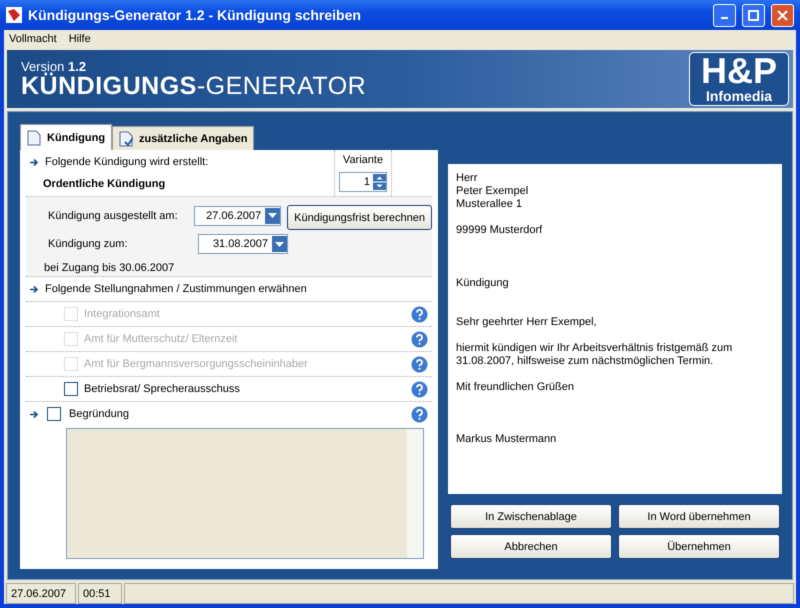 This screenshot has width=800, height=608. What do you see at coordinates (359, 217) in the screenshot?
I see `calculate-button: Kündigungsfrist berechnen` at bounding box center [359, 217].